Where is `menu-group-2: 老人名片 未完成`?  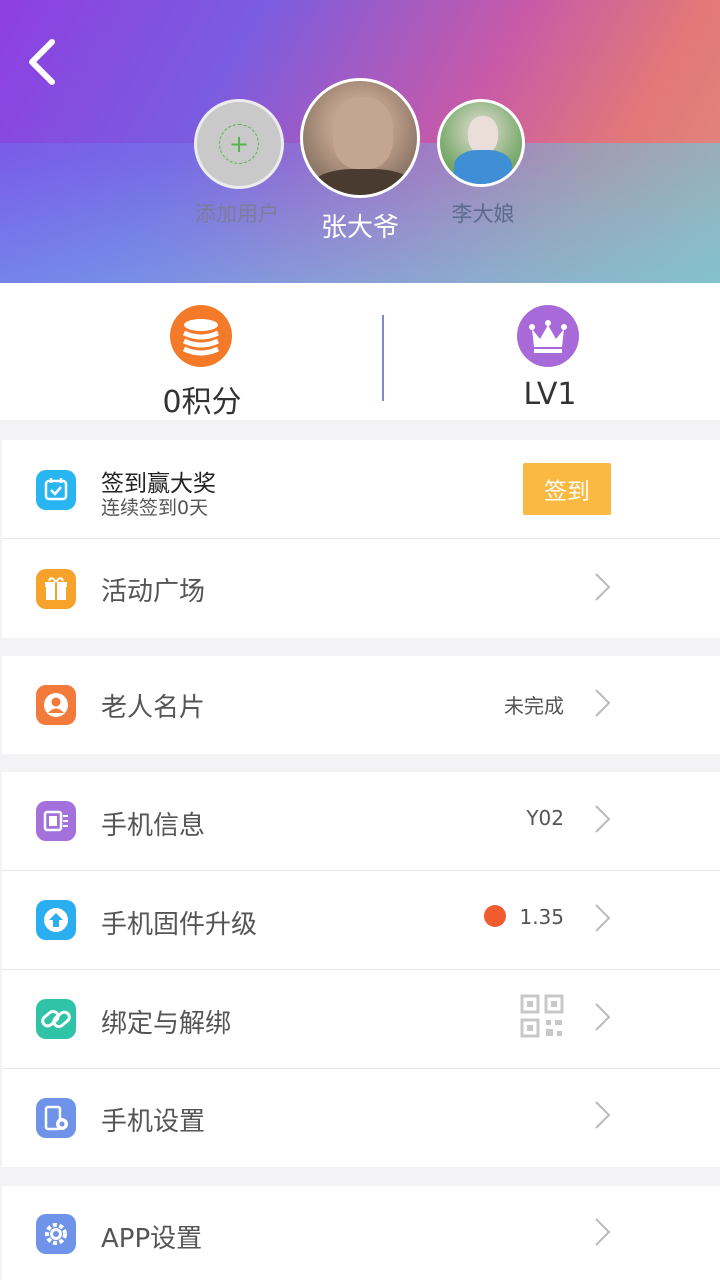 menu-group-2: 老人名片 未完成 is located at coordinates (361, 705).